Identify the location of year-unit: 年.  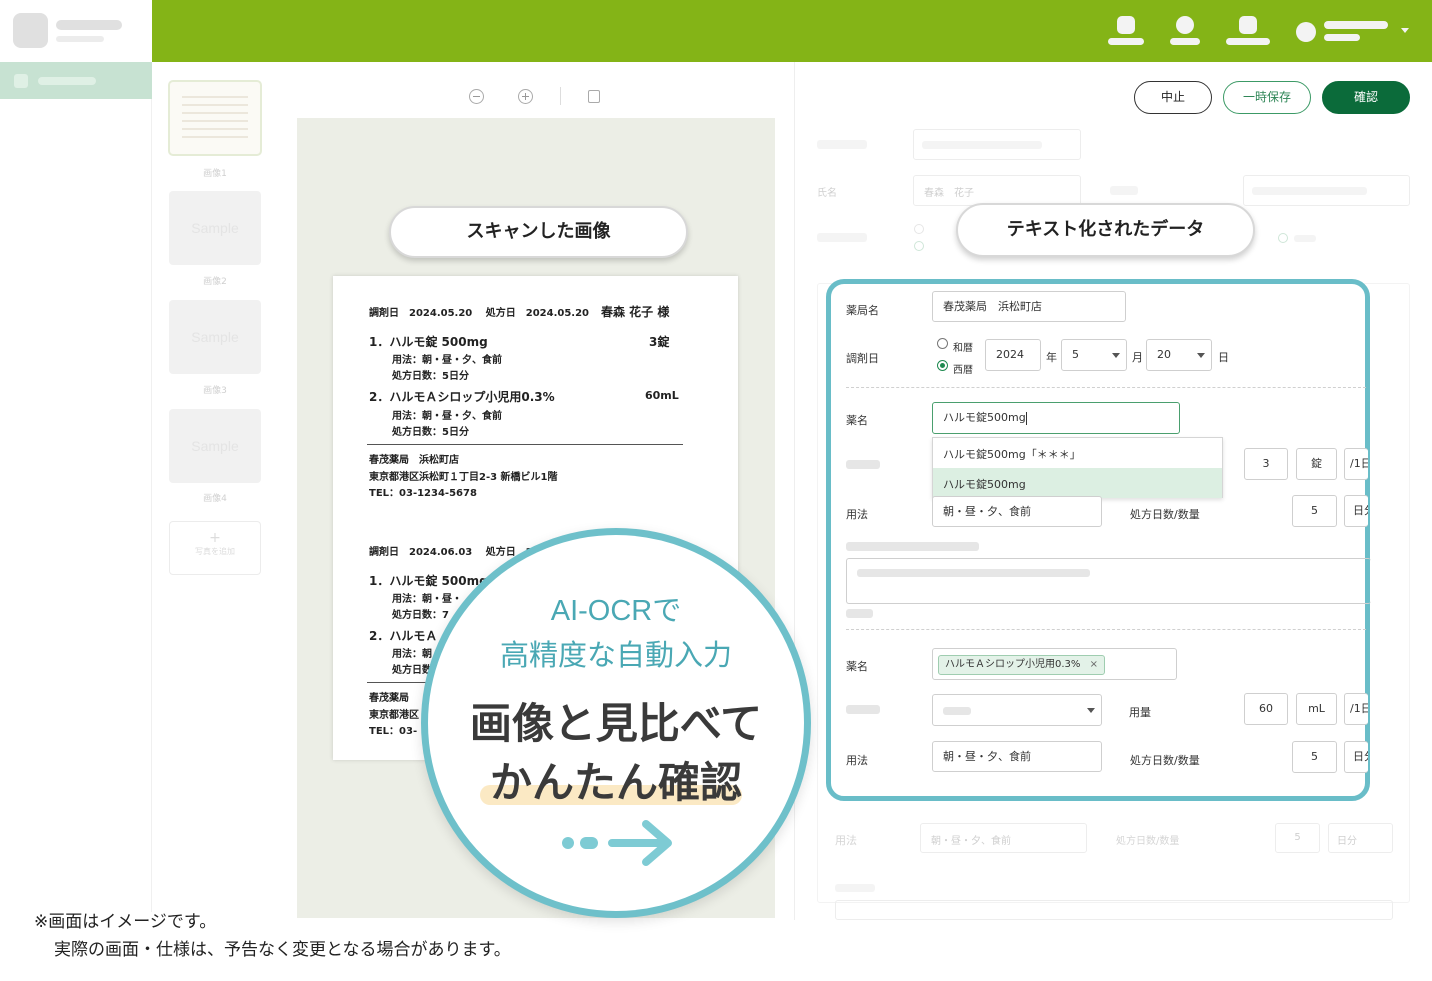
(1051, 357).